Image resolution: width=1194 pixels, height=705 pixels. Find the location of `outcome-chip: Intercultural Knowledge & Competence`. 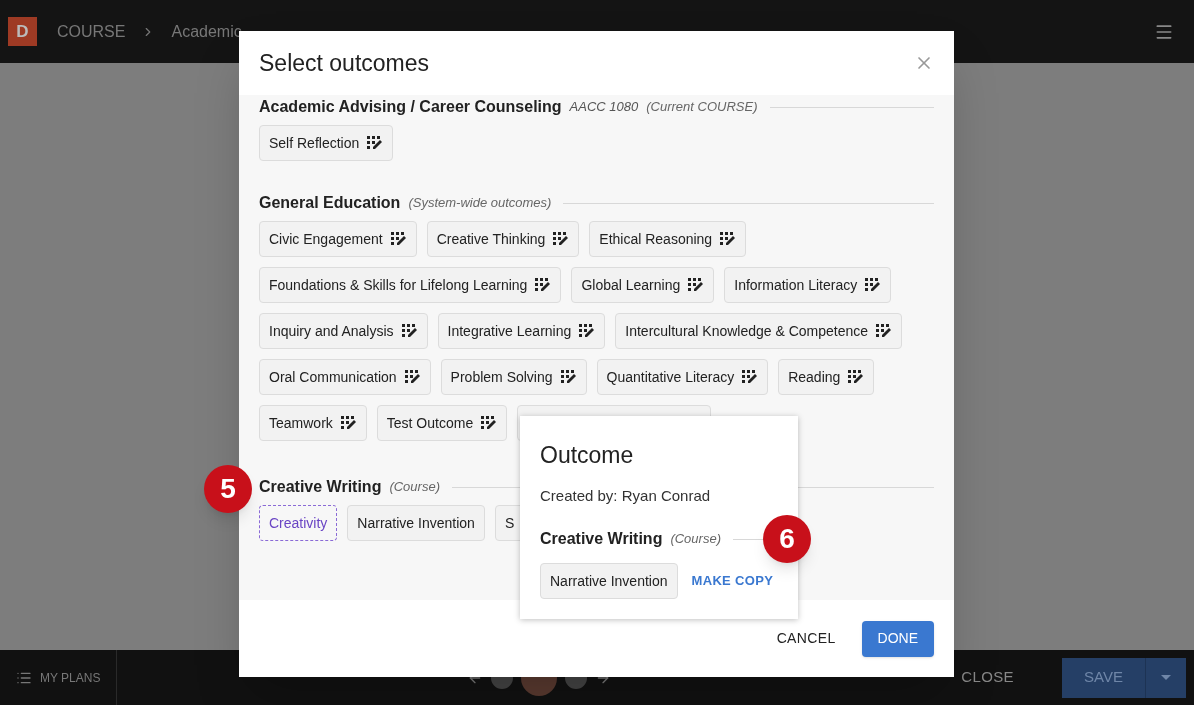

outcome-chip: Intercultural Knowledge & Competence is located at coordinates (759, 331).